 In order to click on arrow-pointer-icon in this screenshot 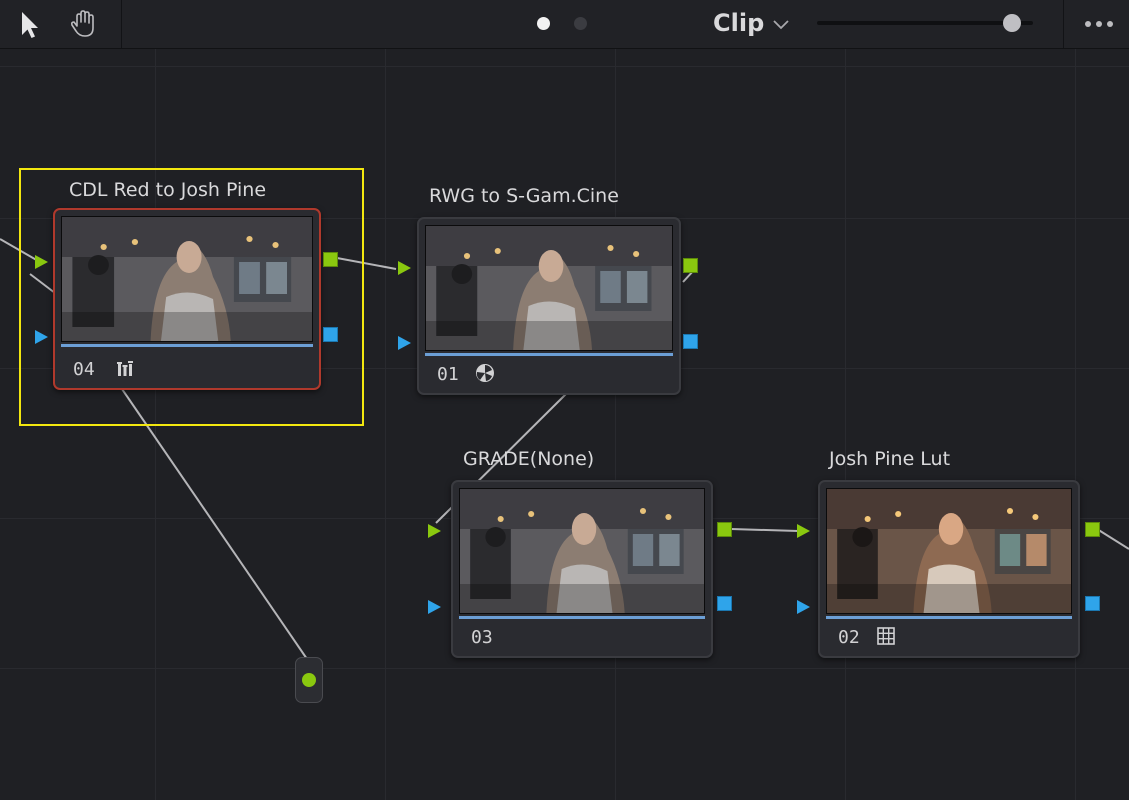, I will do `click(30, 25)`.